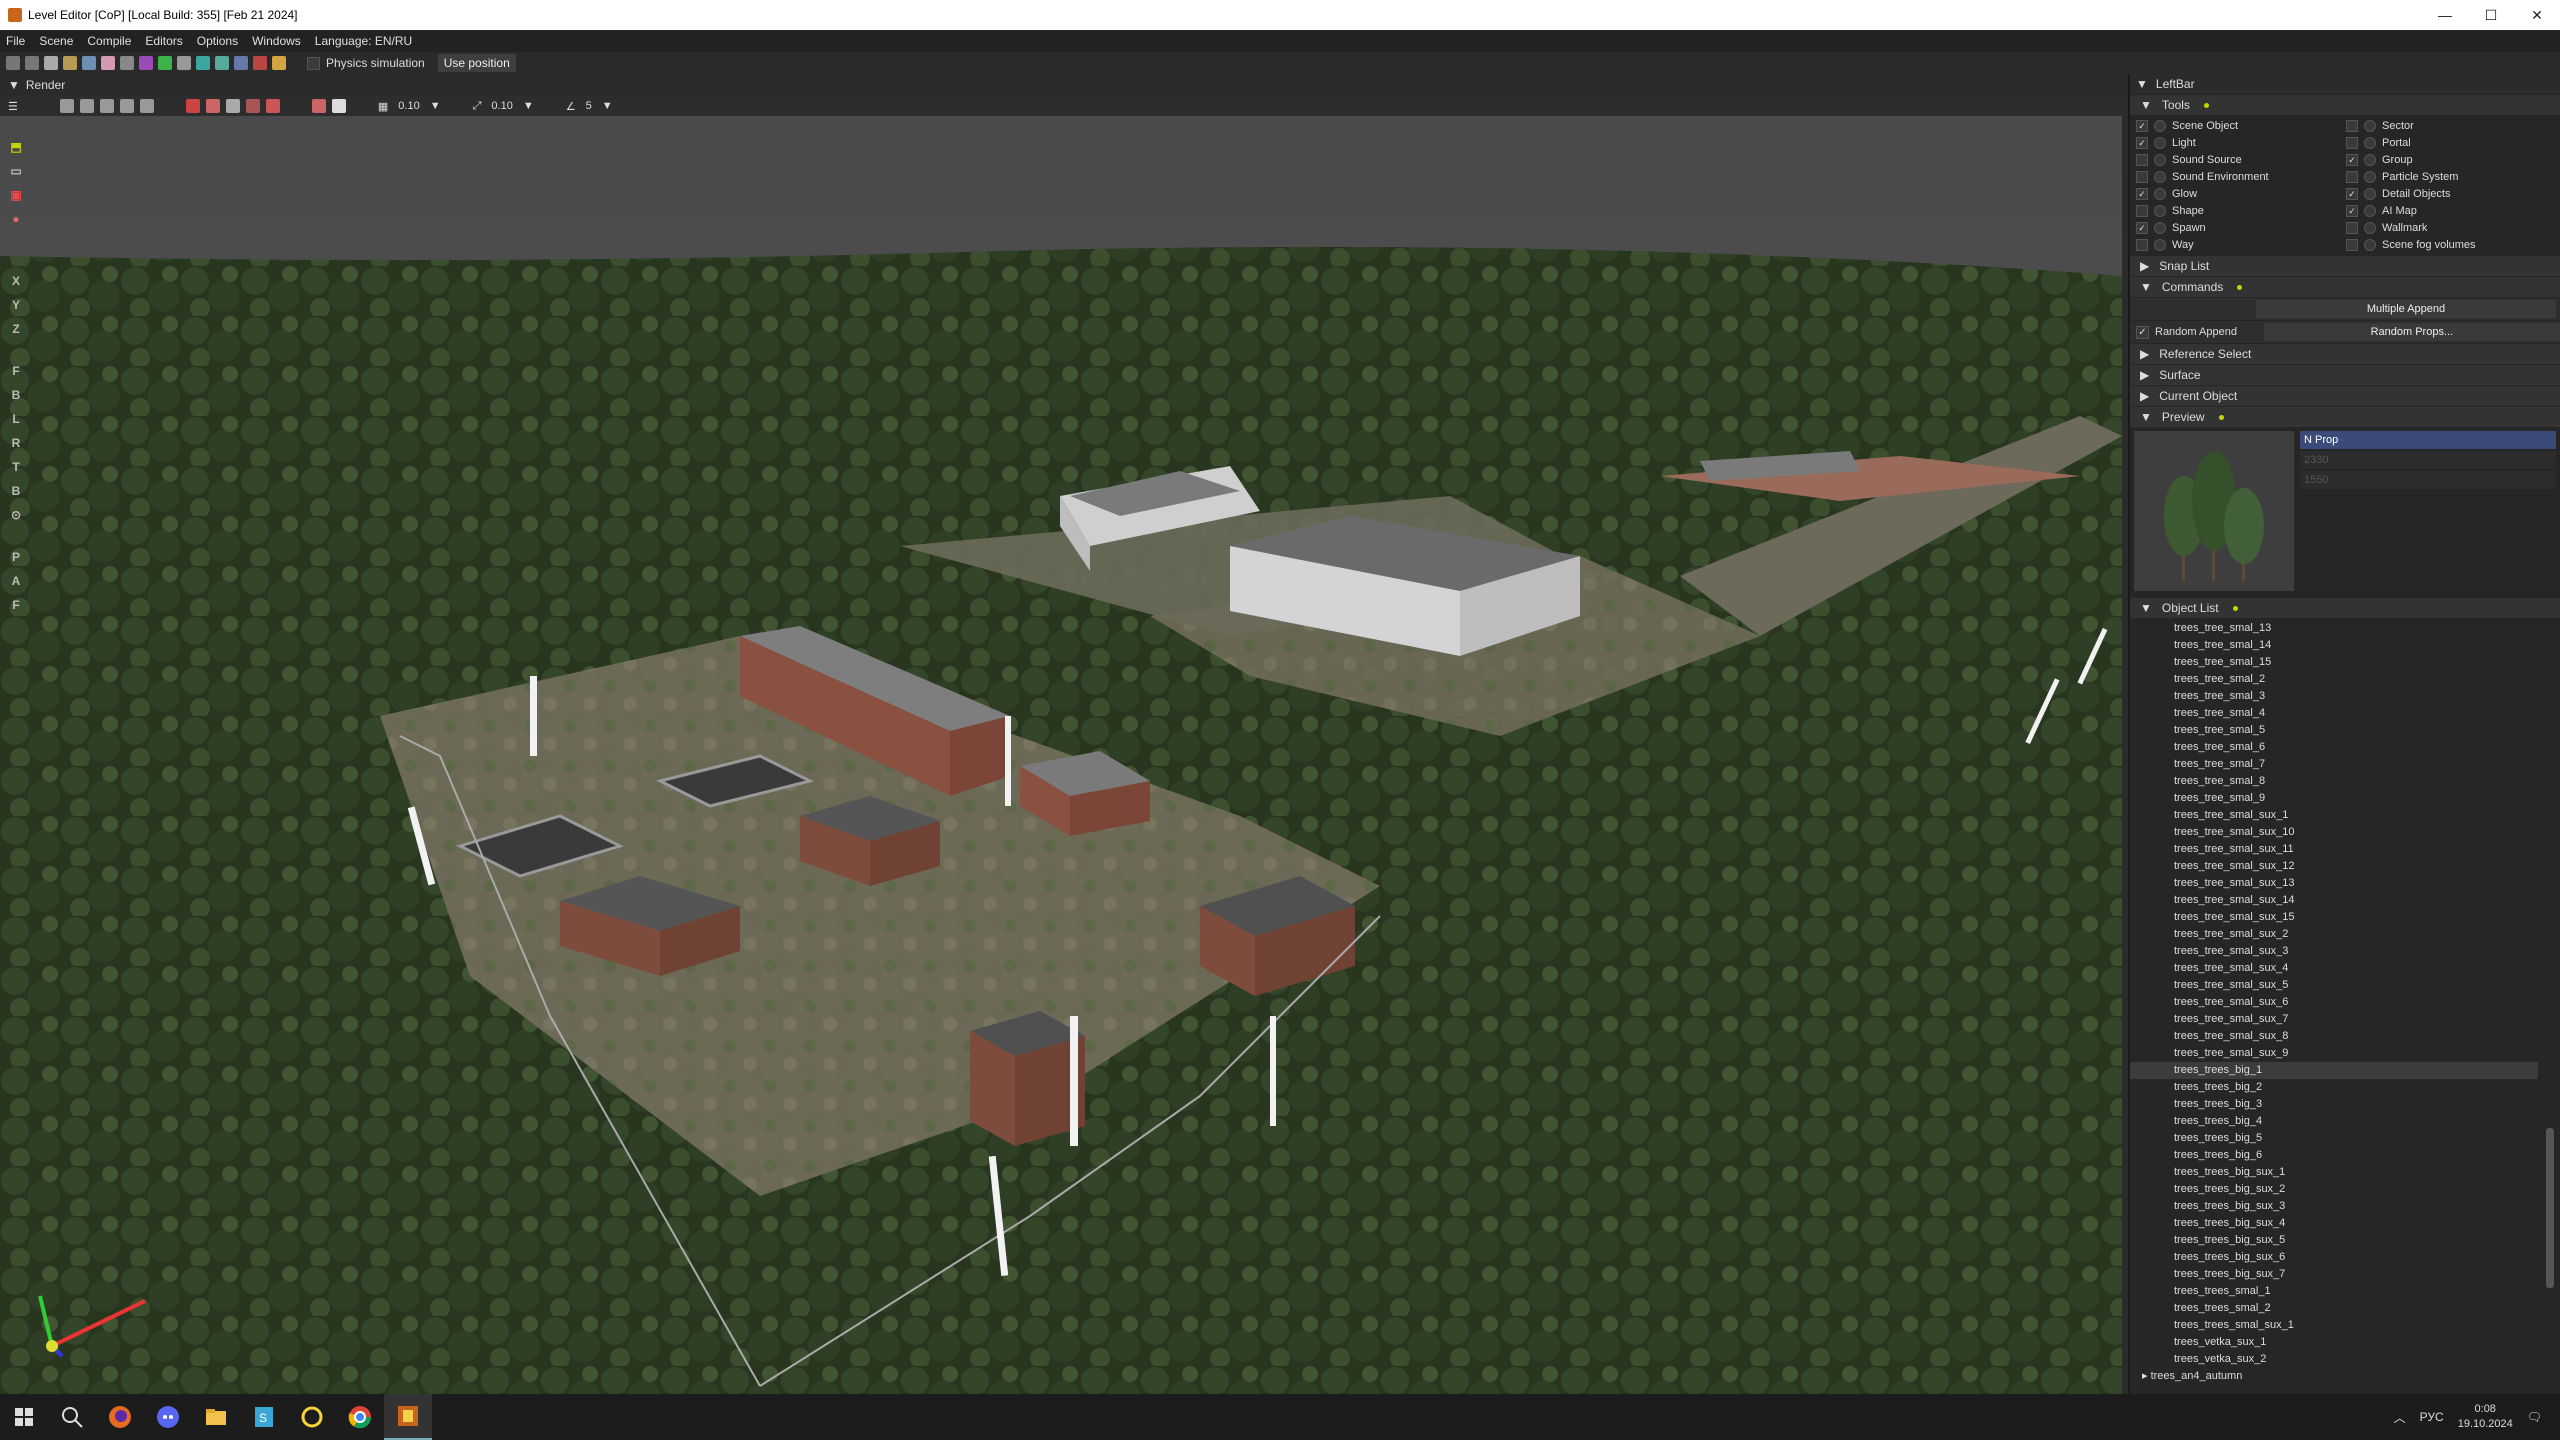  I want to click on image-icon, so click(241, 63).